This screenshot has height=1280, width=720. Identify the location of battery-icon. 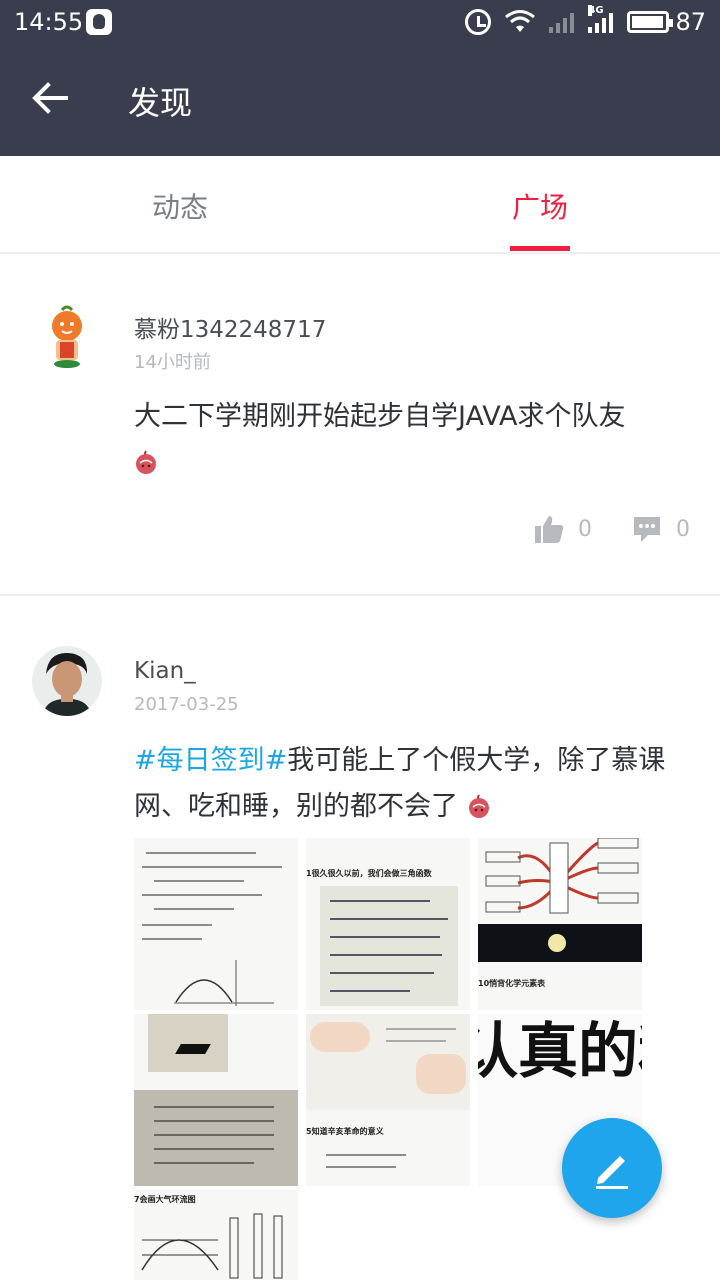
(650, 22).